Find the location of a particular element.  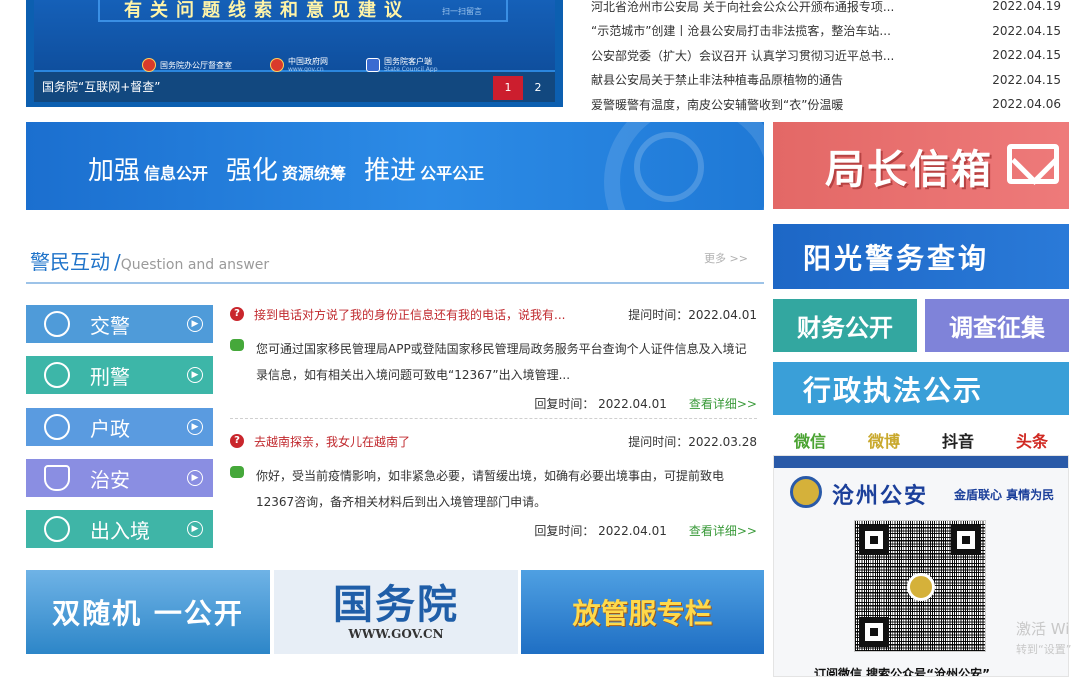

streamline-service-banner: 放管服专栏 is located at coordinates (642, 612).